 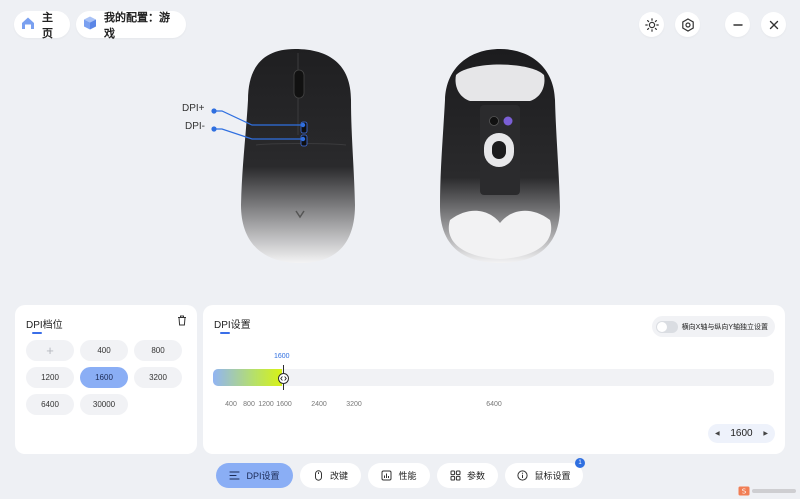 I want to click on brightness-button, so click(x=651, y=24).